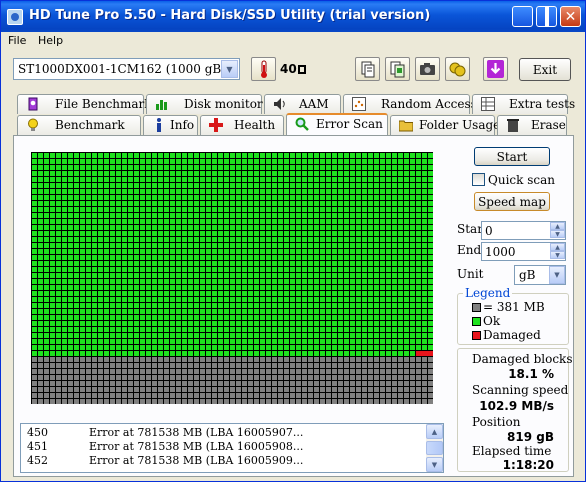 The image size is (586, 482). I want to click on health-report-button, so click(457, 69).